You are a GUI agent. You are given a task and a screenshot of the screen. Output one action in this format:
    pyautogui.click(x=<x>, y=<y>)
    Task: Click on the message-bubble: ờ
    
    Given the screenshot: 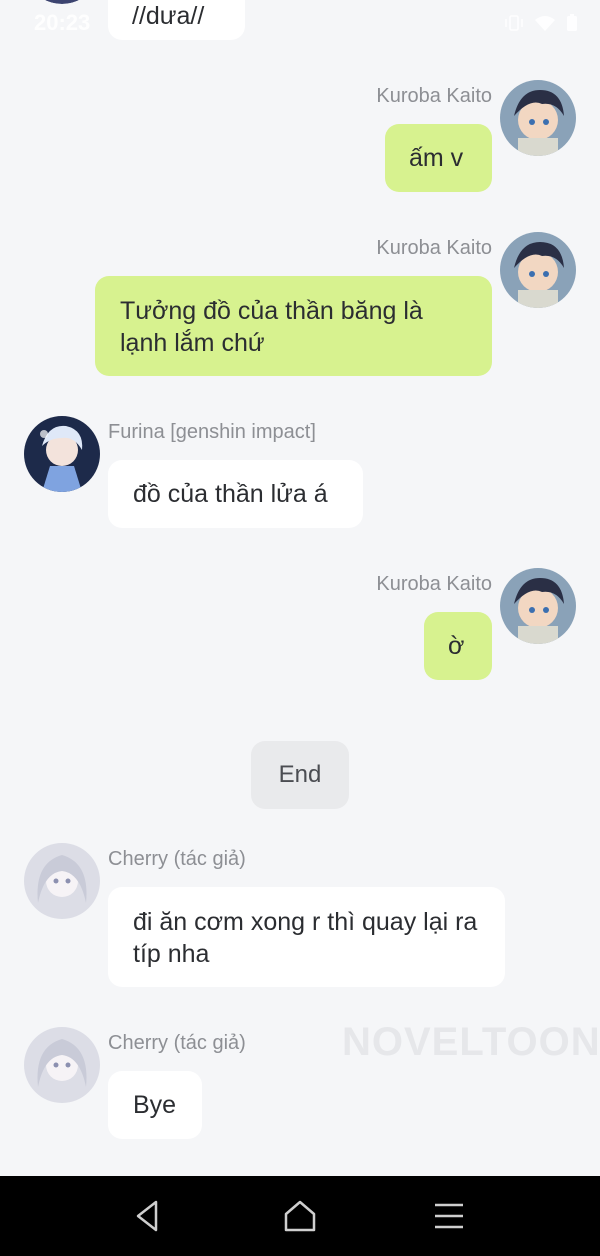 What is the action you would take?
    pyautogui.click(x=458, y=646)
    